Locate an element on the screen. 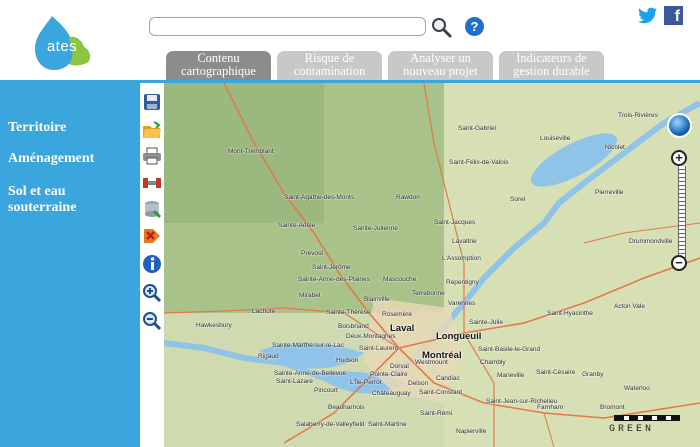  map-label: Rigaud is located at coordinates (268, 356).